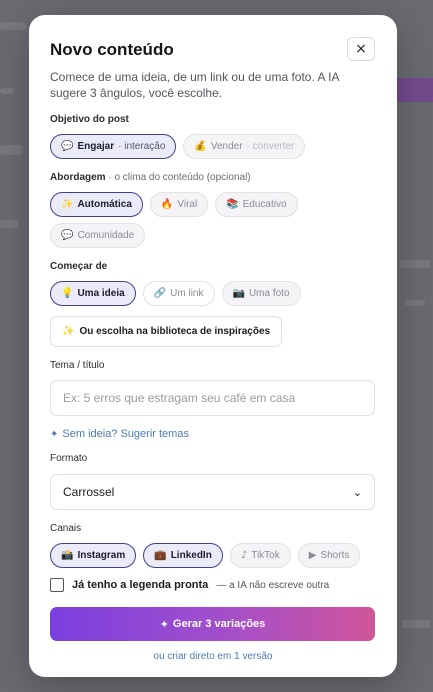  What do you see at coordinates (232, 204) in the screenshot?
I see `books-icon: 📚` at bounding box center [232, 204].